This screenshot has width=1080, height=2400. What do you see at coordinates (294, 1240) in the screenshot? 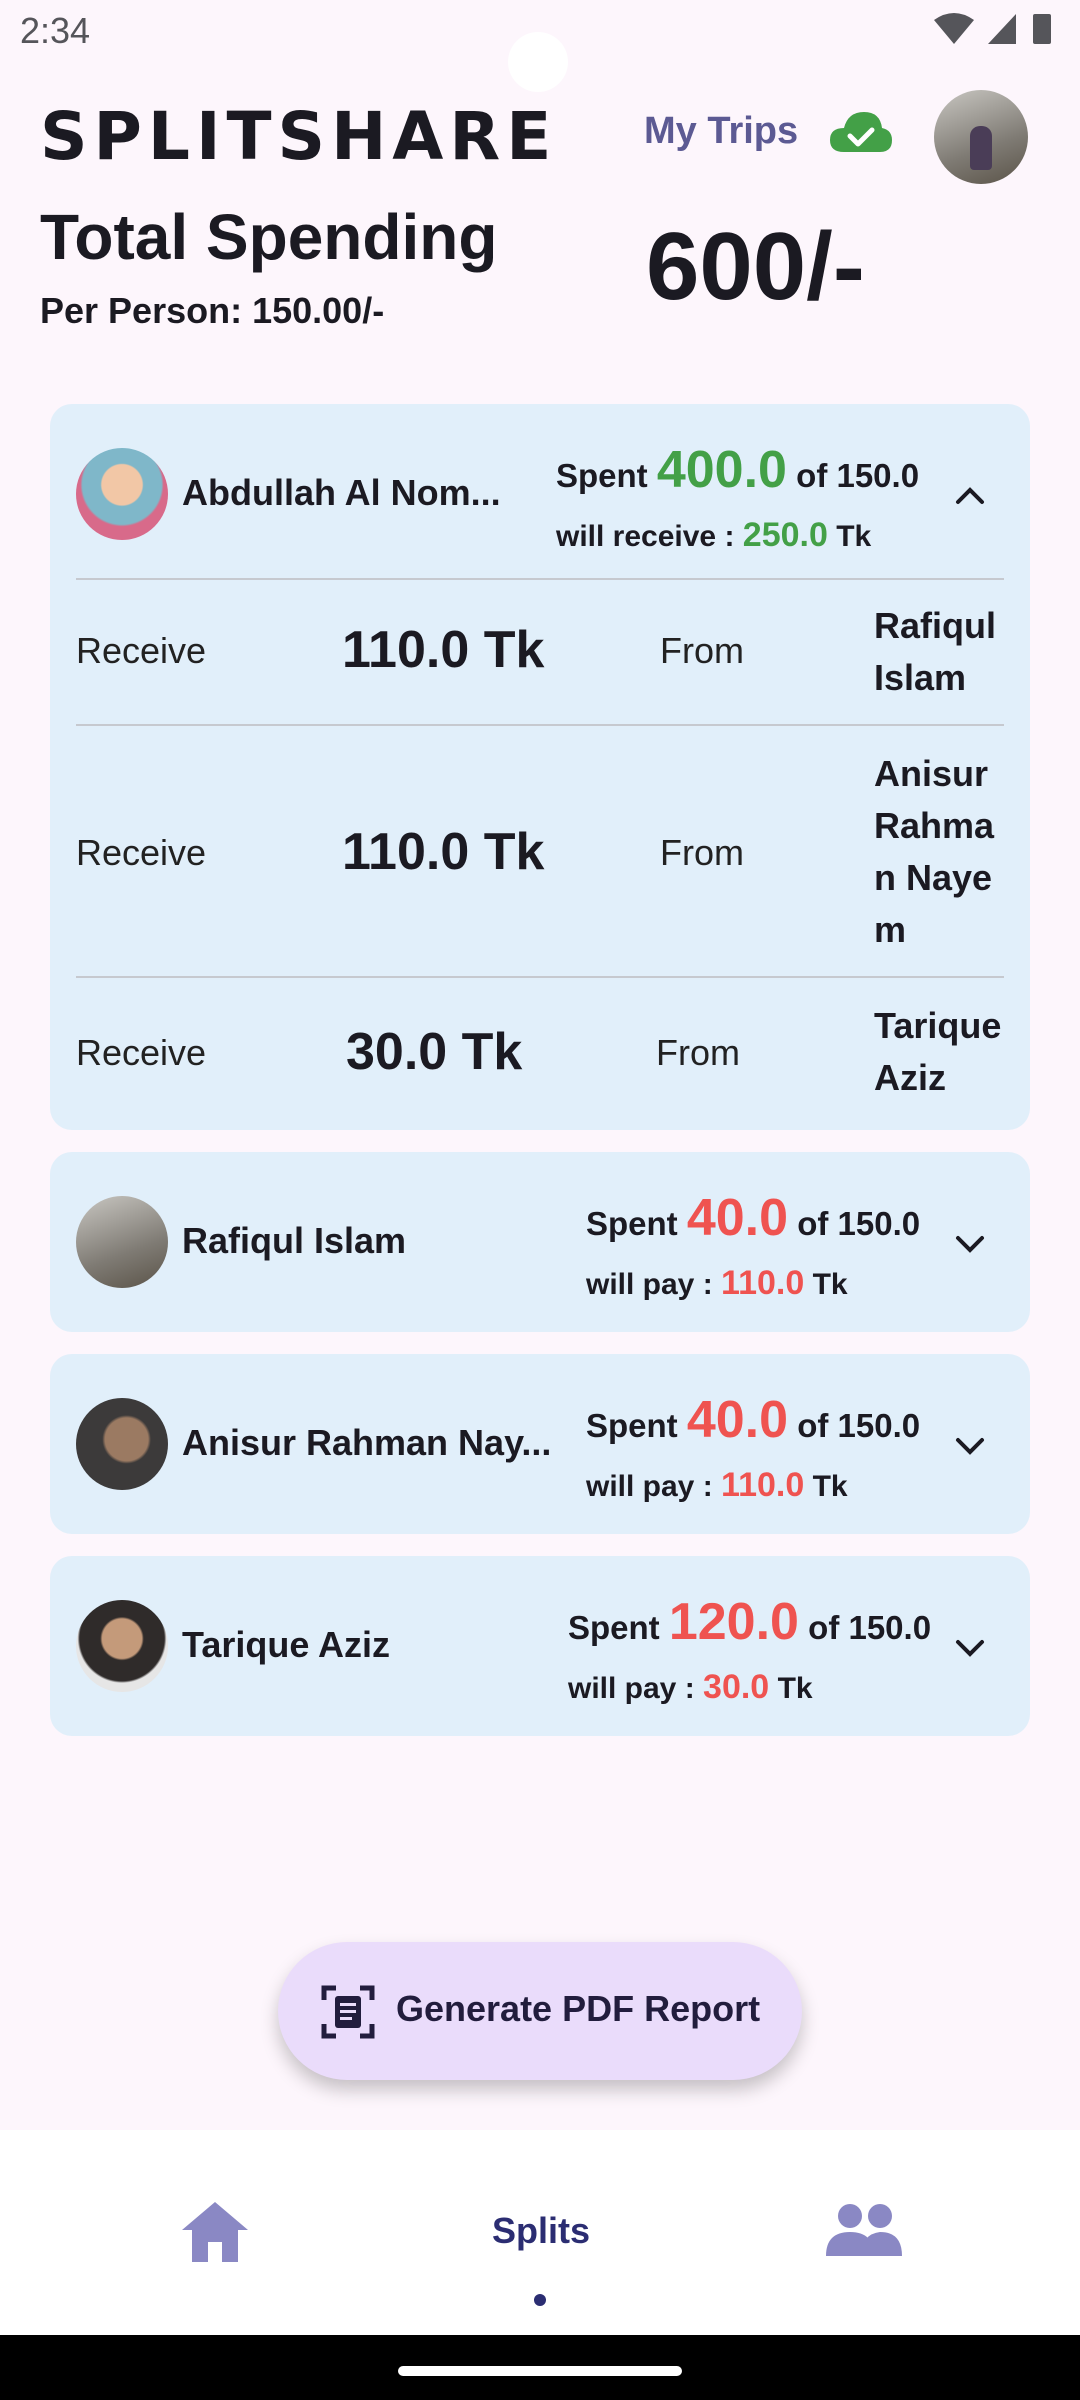
I see `member-name: Rafiqul Islam` at bounding box center [294, 1240].